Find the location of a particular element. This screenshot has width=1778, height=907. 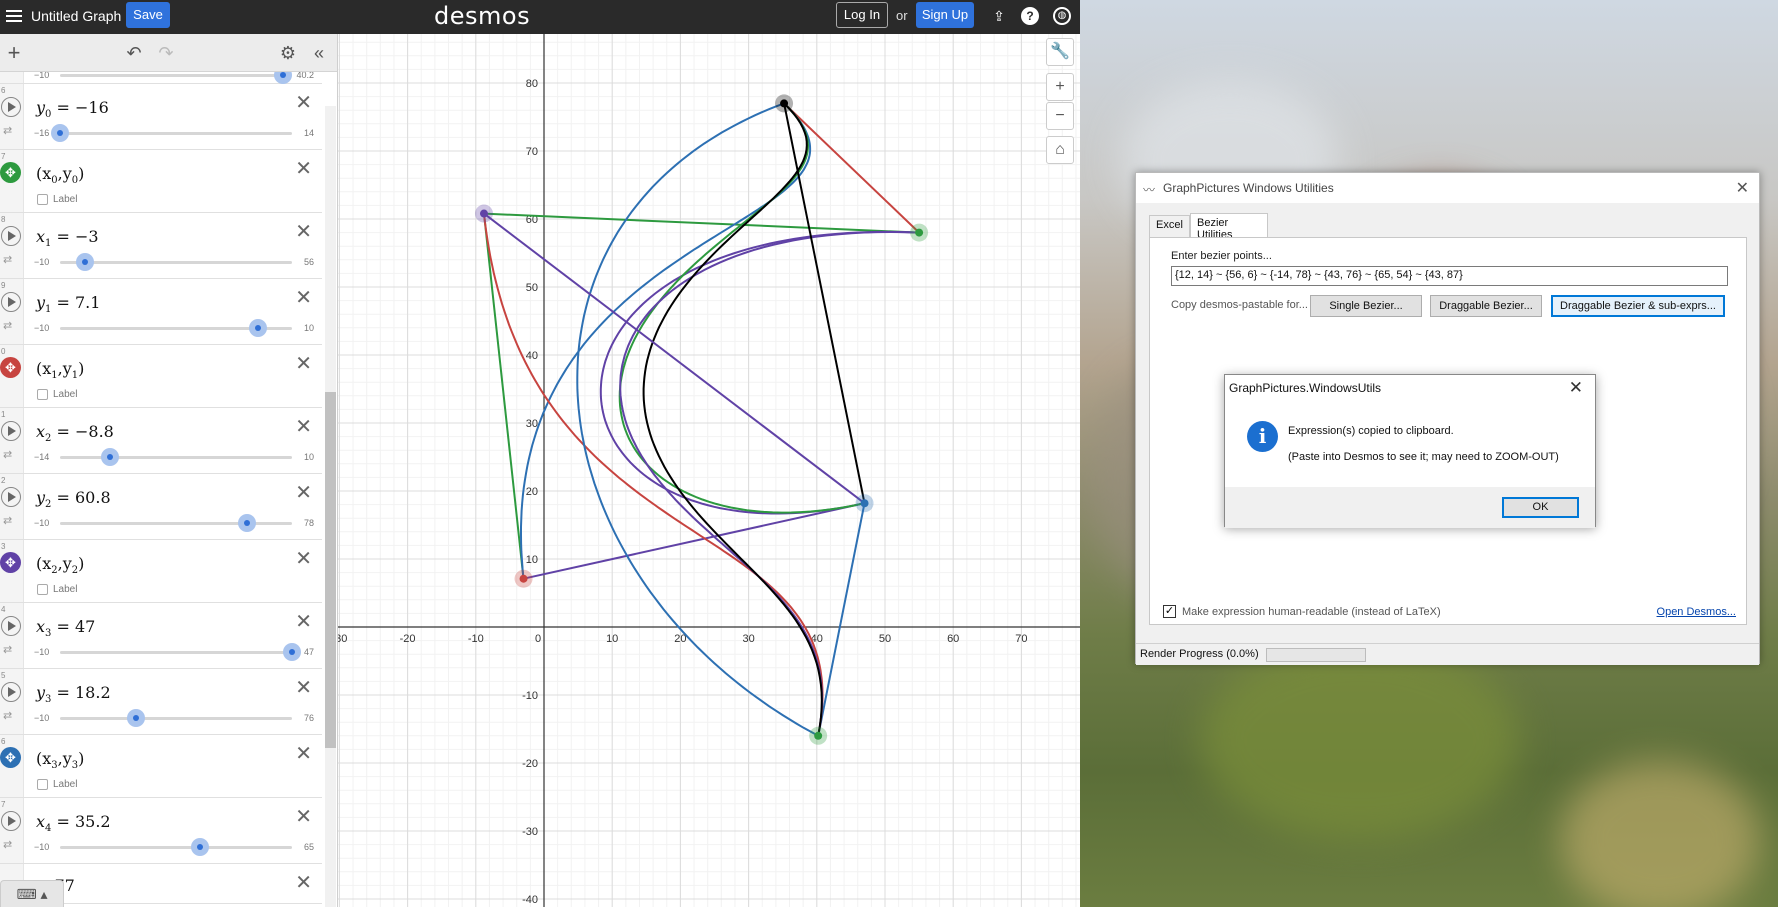

tab-bezier-utilities: Bezier Utilities is located at coordinates (1229, 227).